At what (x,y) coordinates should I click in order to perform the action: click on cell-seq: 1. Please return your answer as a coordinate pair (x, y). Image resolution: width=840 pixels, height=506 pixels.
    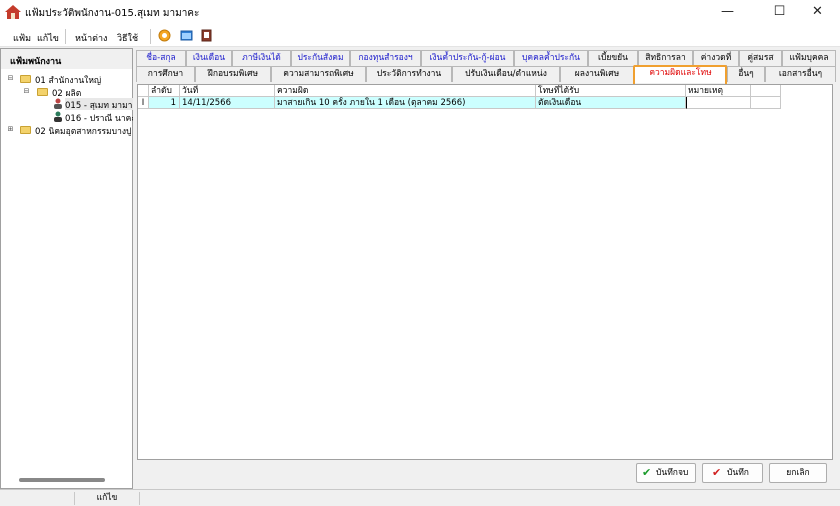
    Looking at the image, I should click on (164, 103).